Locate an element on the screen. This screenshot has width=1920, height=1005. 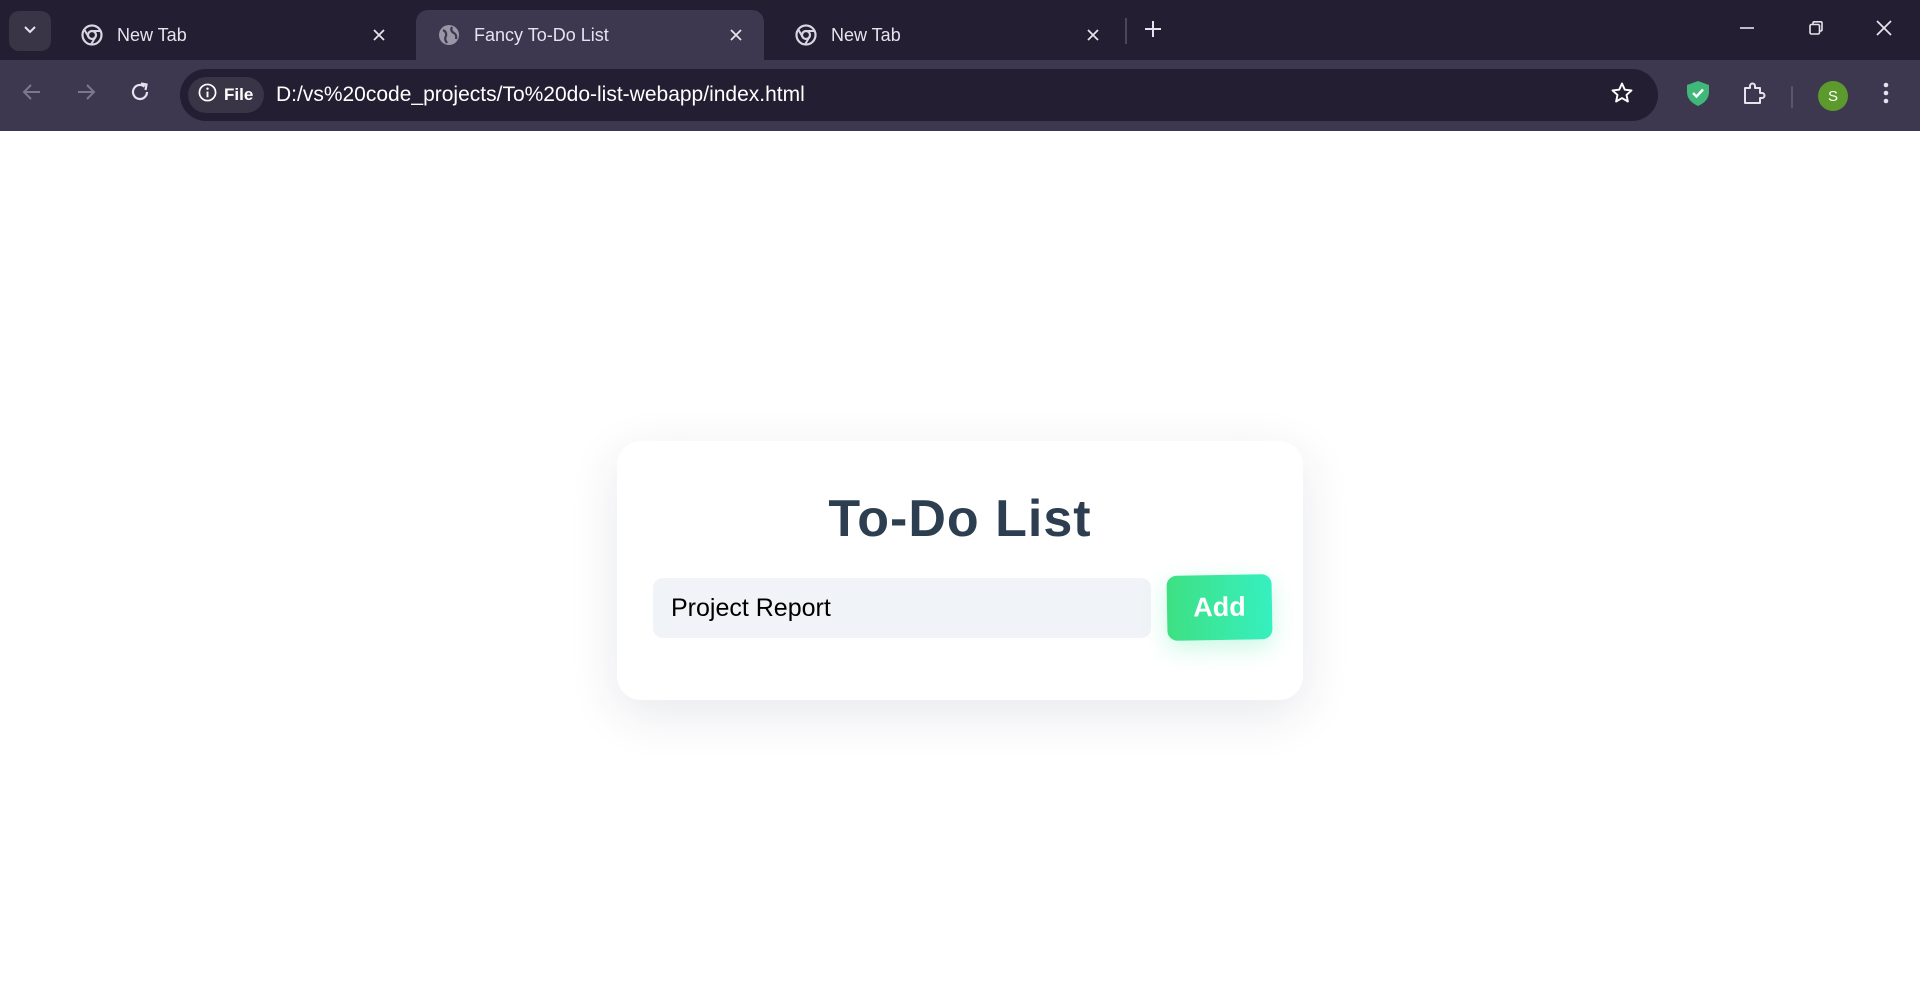
restore-button is located at coordinates (1816, 30).